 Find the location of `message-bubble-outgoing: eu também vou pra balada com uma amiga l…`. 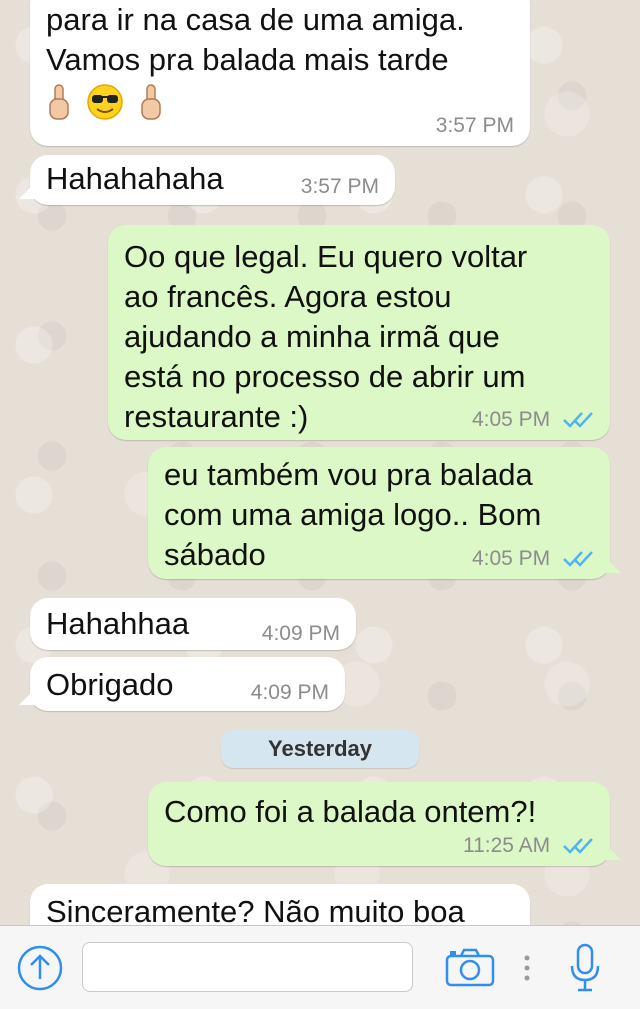

message-bubble-outgoing: eu também vou pra balada com uma amiga l… is located at coordinates (384, 513).